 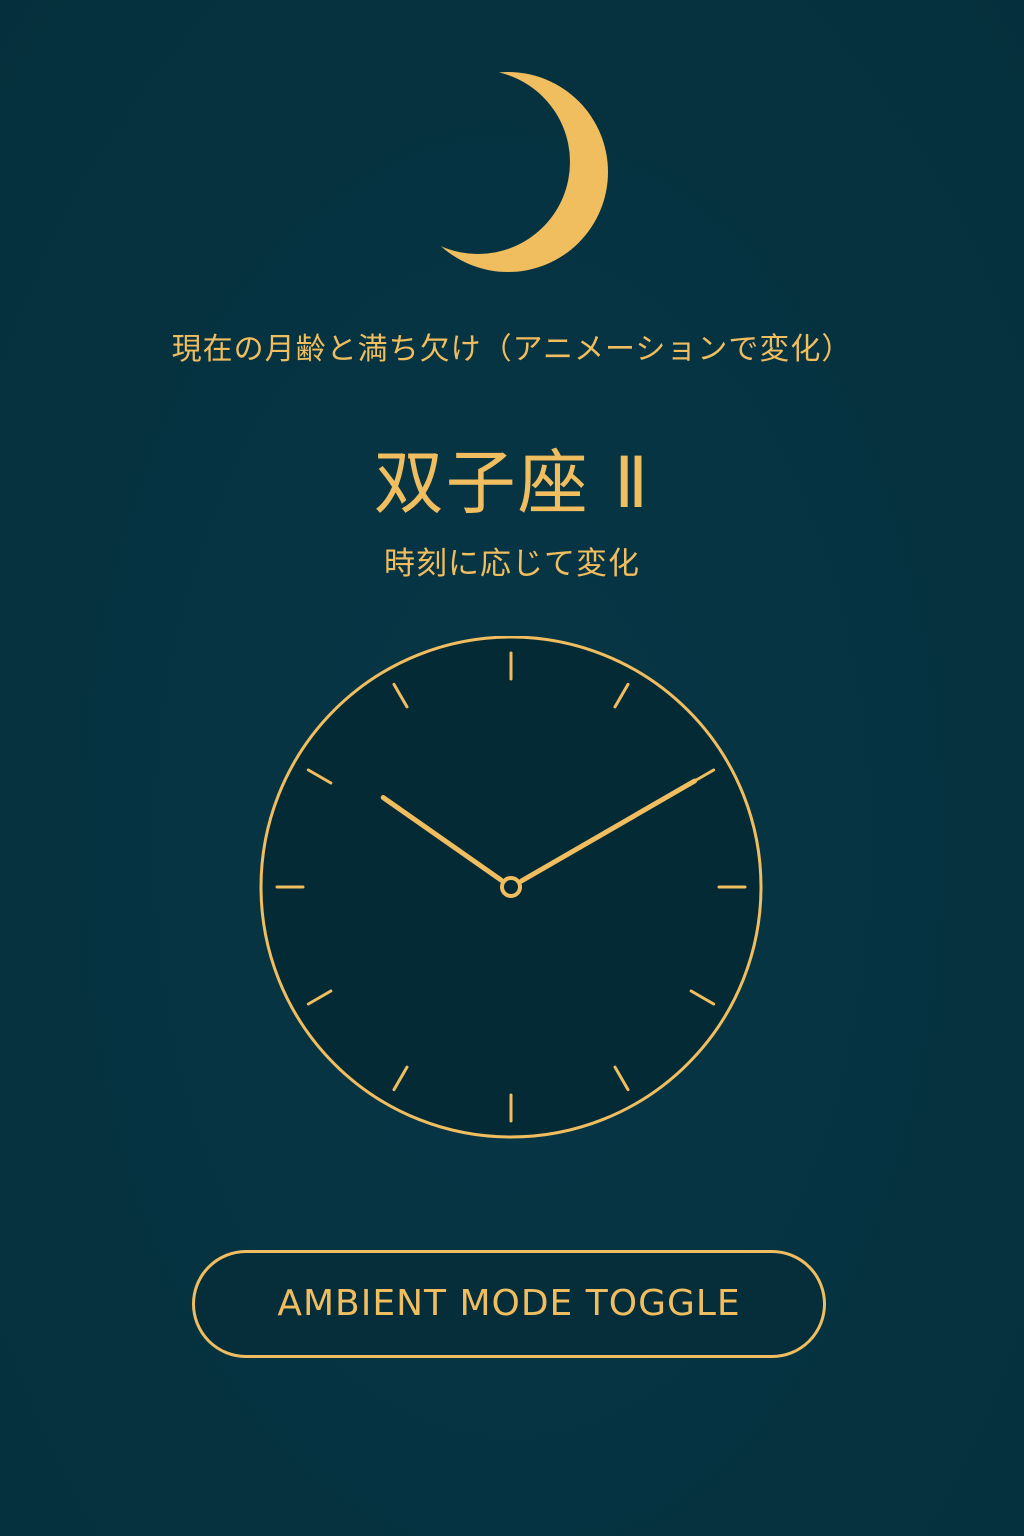 I want to click on ambient-mode-toggle-button: AMBIENT MODE TOGGLE, so click(x=509, y=1304).